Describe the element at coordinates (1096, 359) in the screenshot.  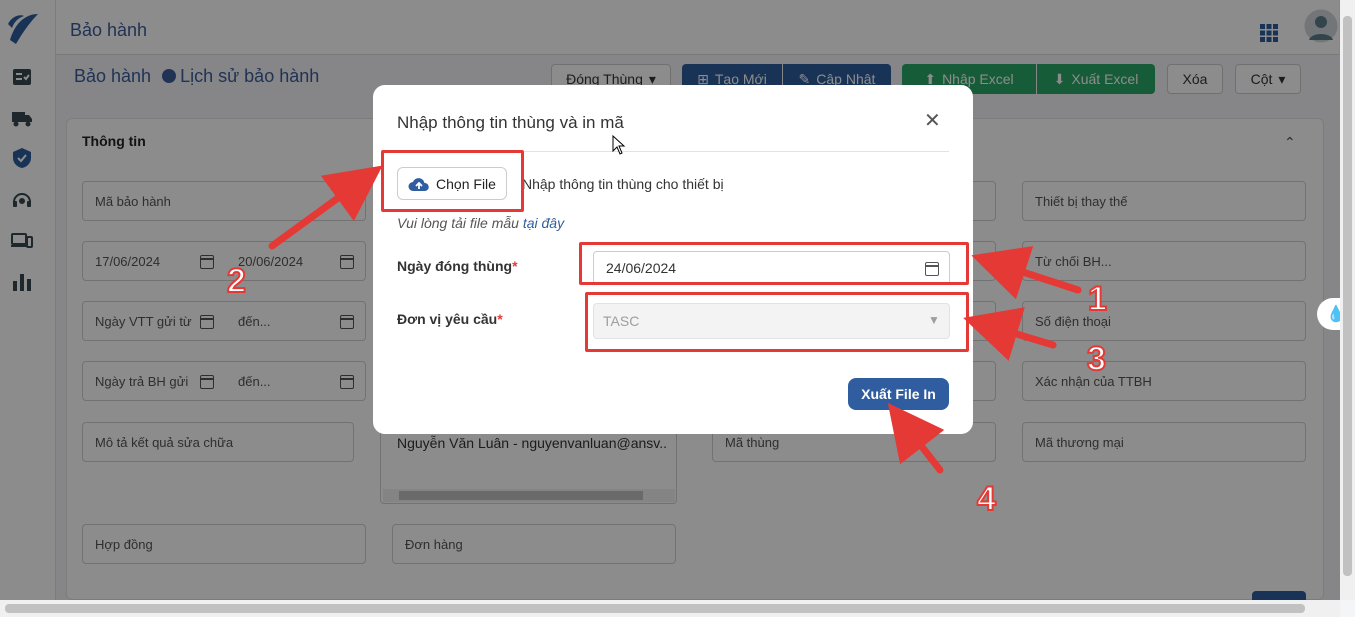
I see `annotation-number-3: 3` at that location.